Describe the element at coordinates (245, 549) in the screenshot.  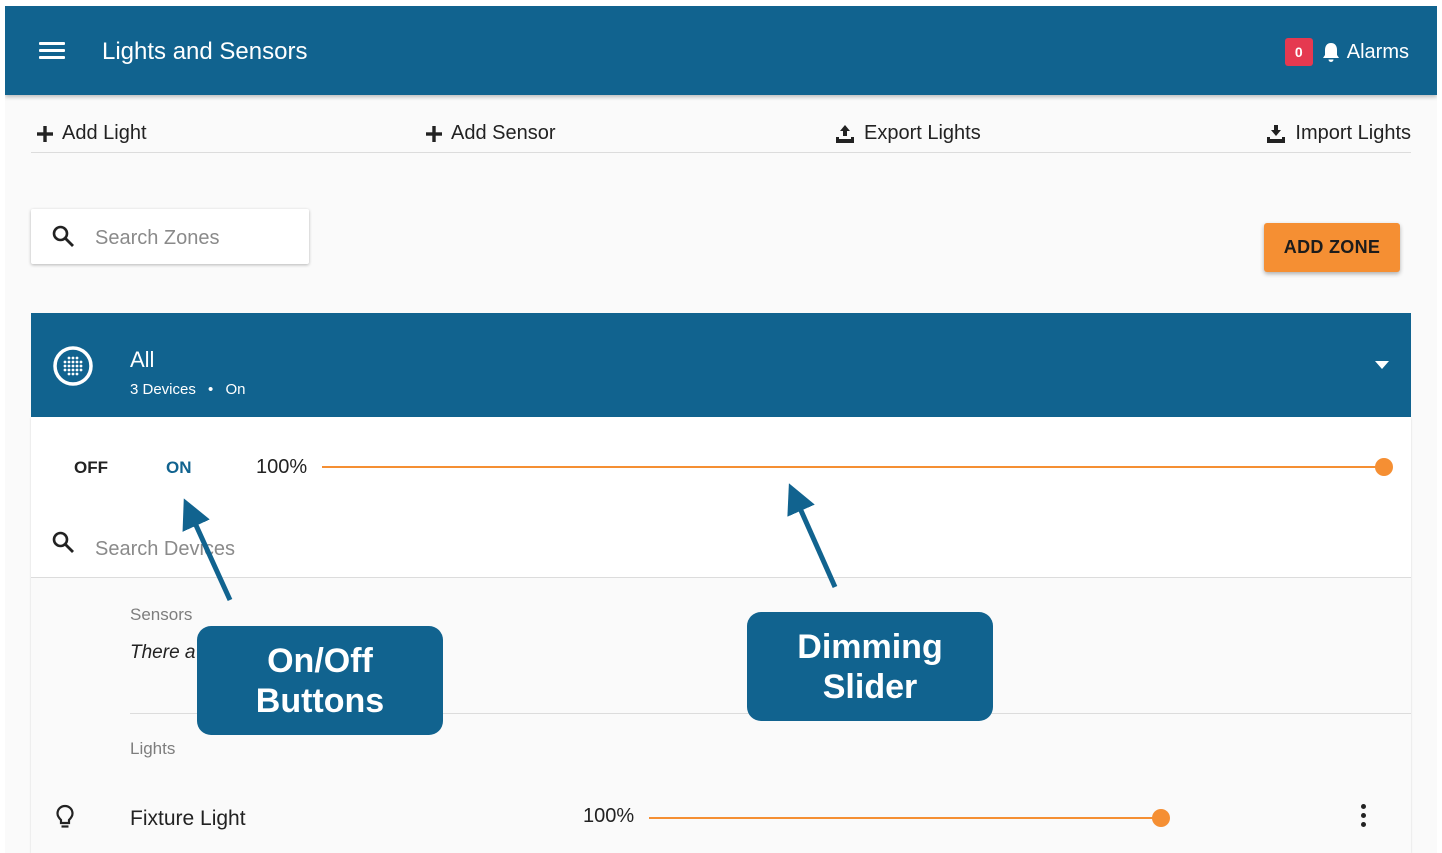
I see `device-search-input` at that location.